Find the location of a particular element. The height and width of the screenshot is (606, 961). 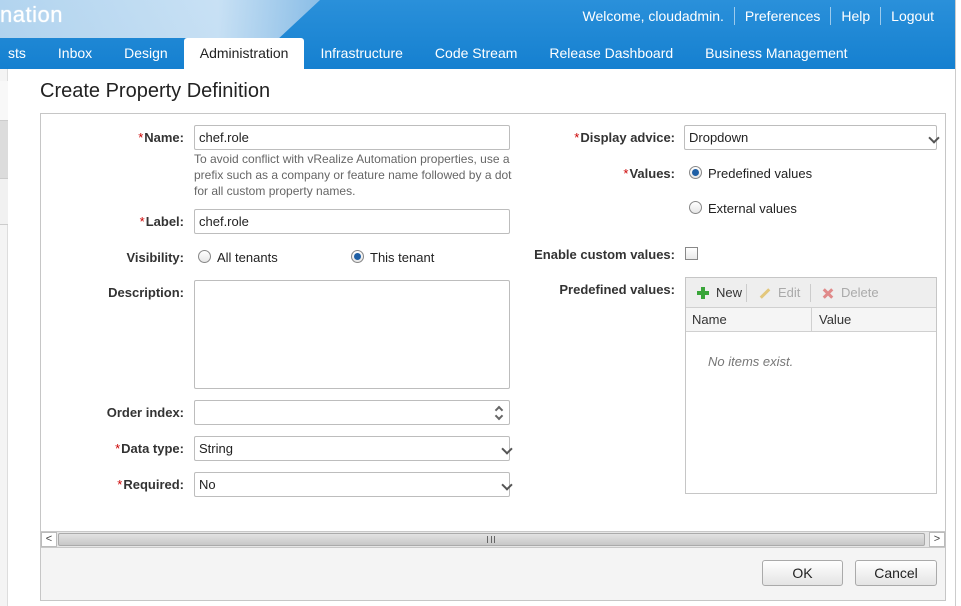

tab-code-stream: Code Stream is located at coordinates (476, 53).